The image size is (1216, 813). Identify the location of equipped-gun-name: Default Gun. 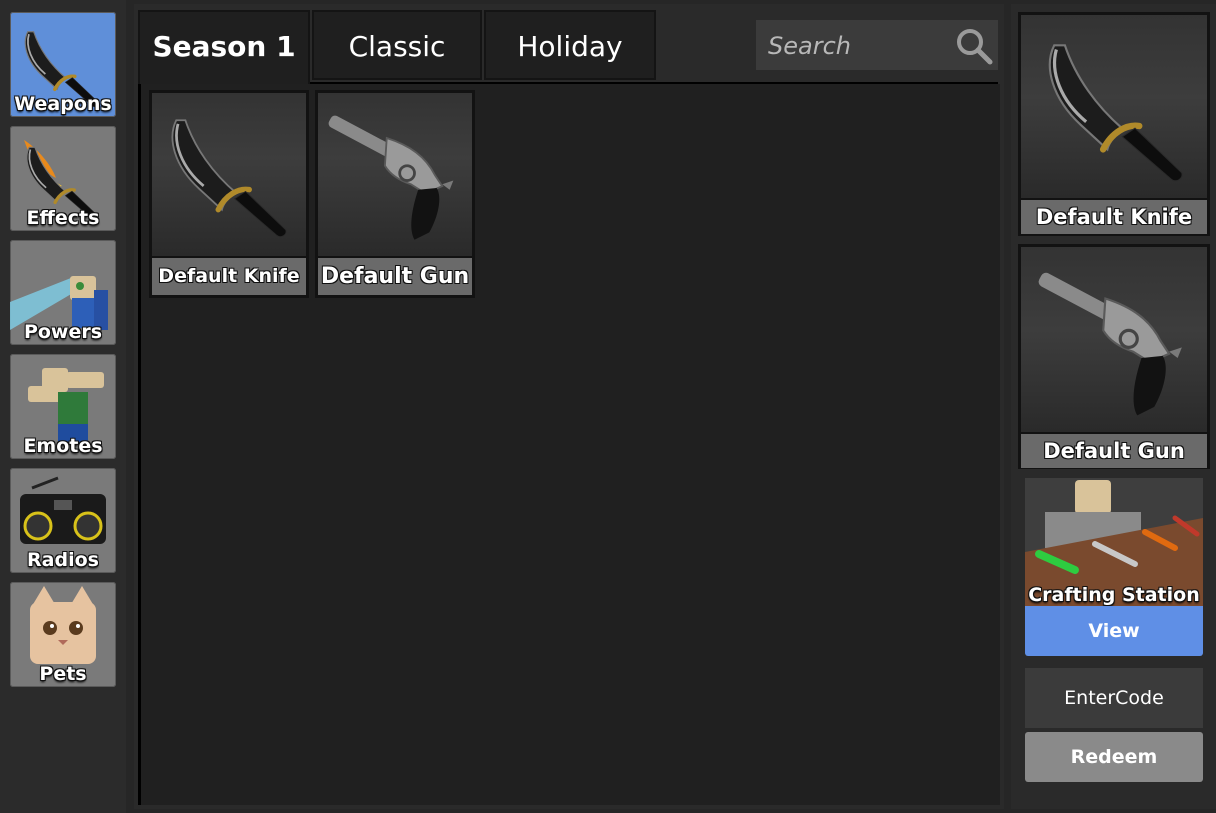
(1114, 451).